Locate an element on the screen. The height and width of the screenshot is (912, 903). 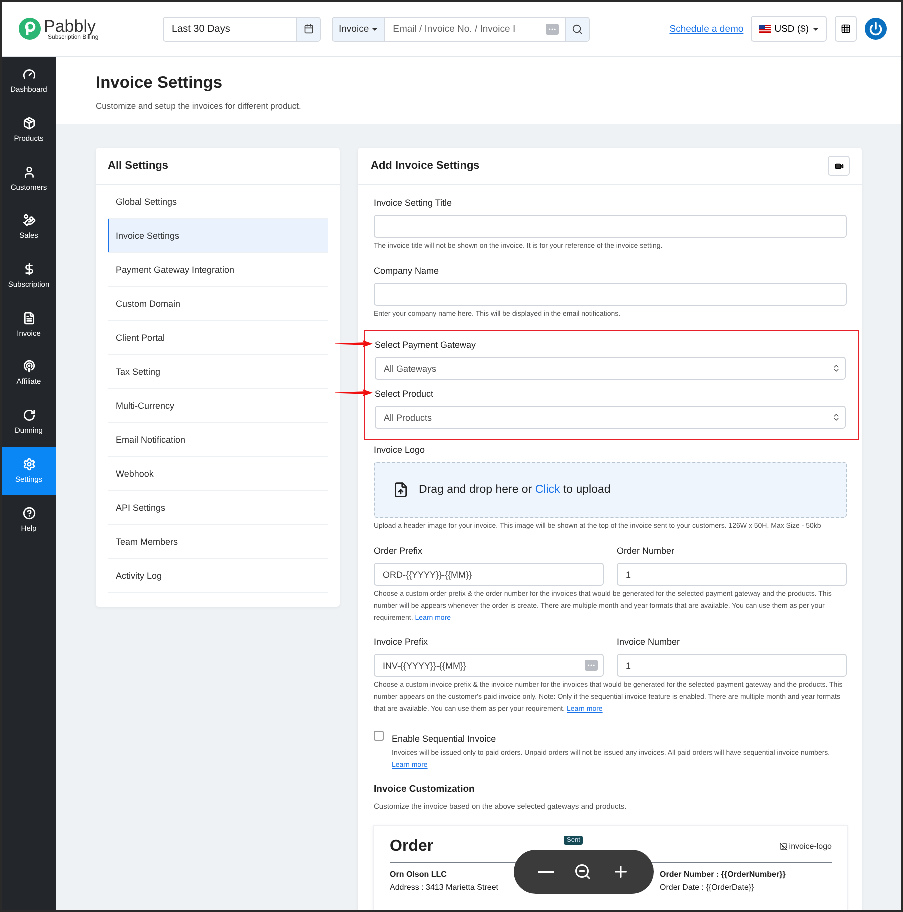
dollar-icon is located at coordinates (29, 269).